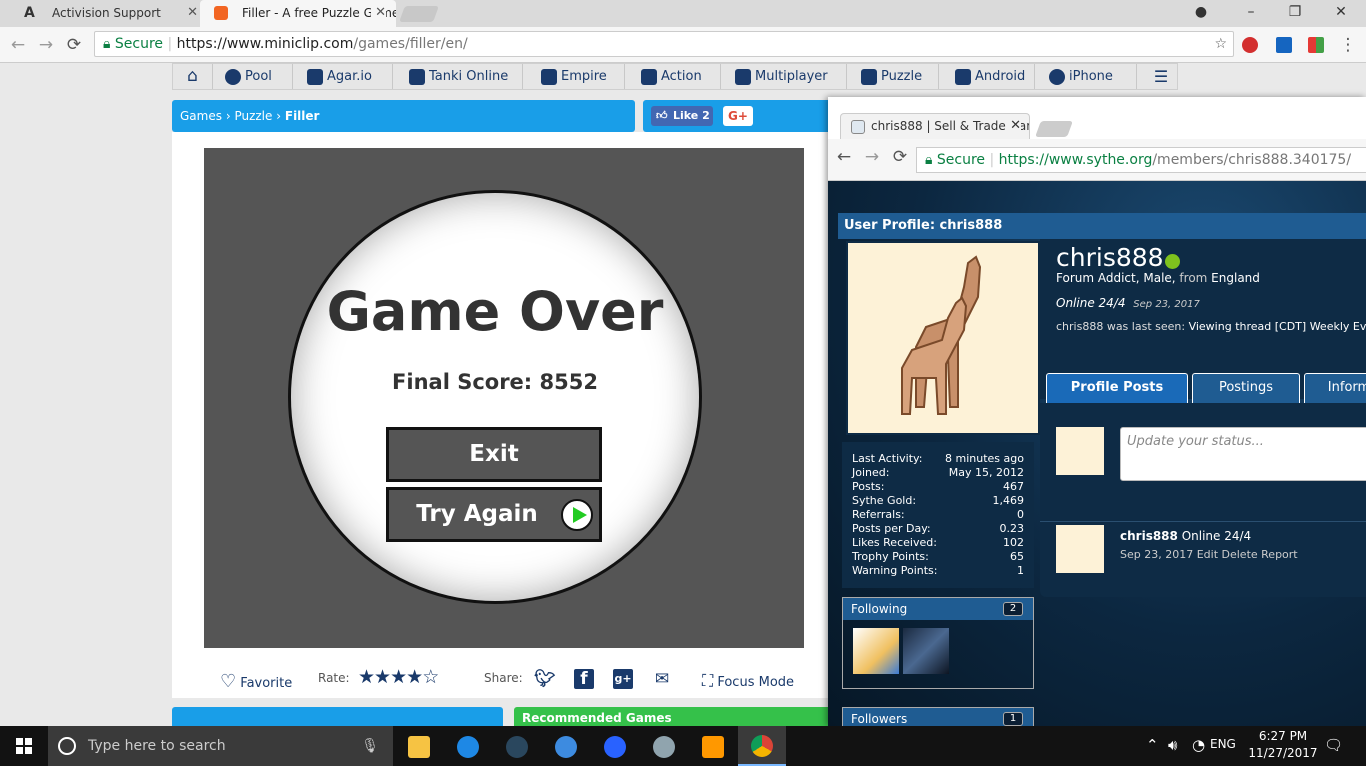 This screenshot has width=1366, height=766. What do you see at coordinates (762, 746) in the screenshot?
I see `chrome-taskbar-button` at bounding box center [762, 746].